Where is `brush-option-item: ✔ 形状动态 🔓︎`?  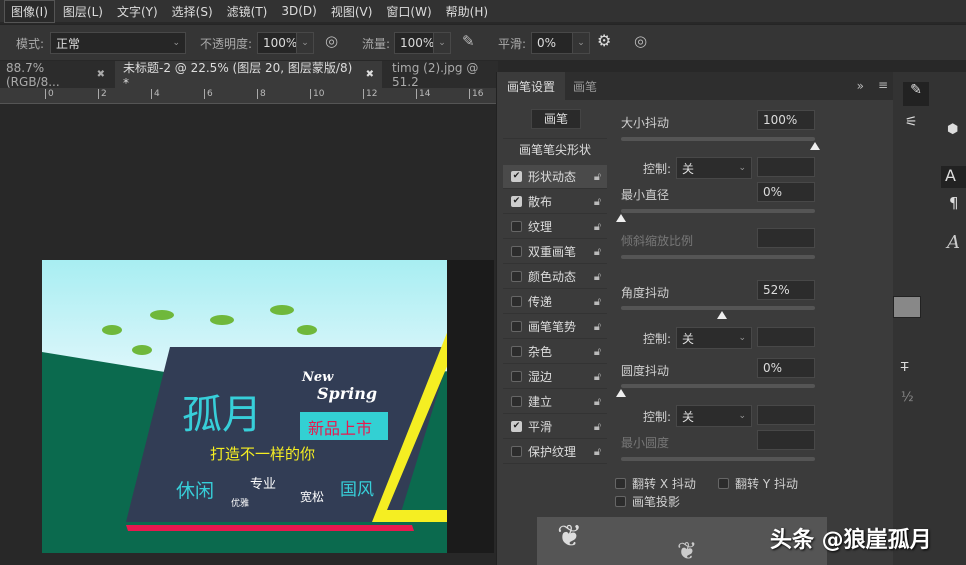
brush-option-item: ✔ 形状动态 🔓︎ is located at coordinates (555, 177).